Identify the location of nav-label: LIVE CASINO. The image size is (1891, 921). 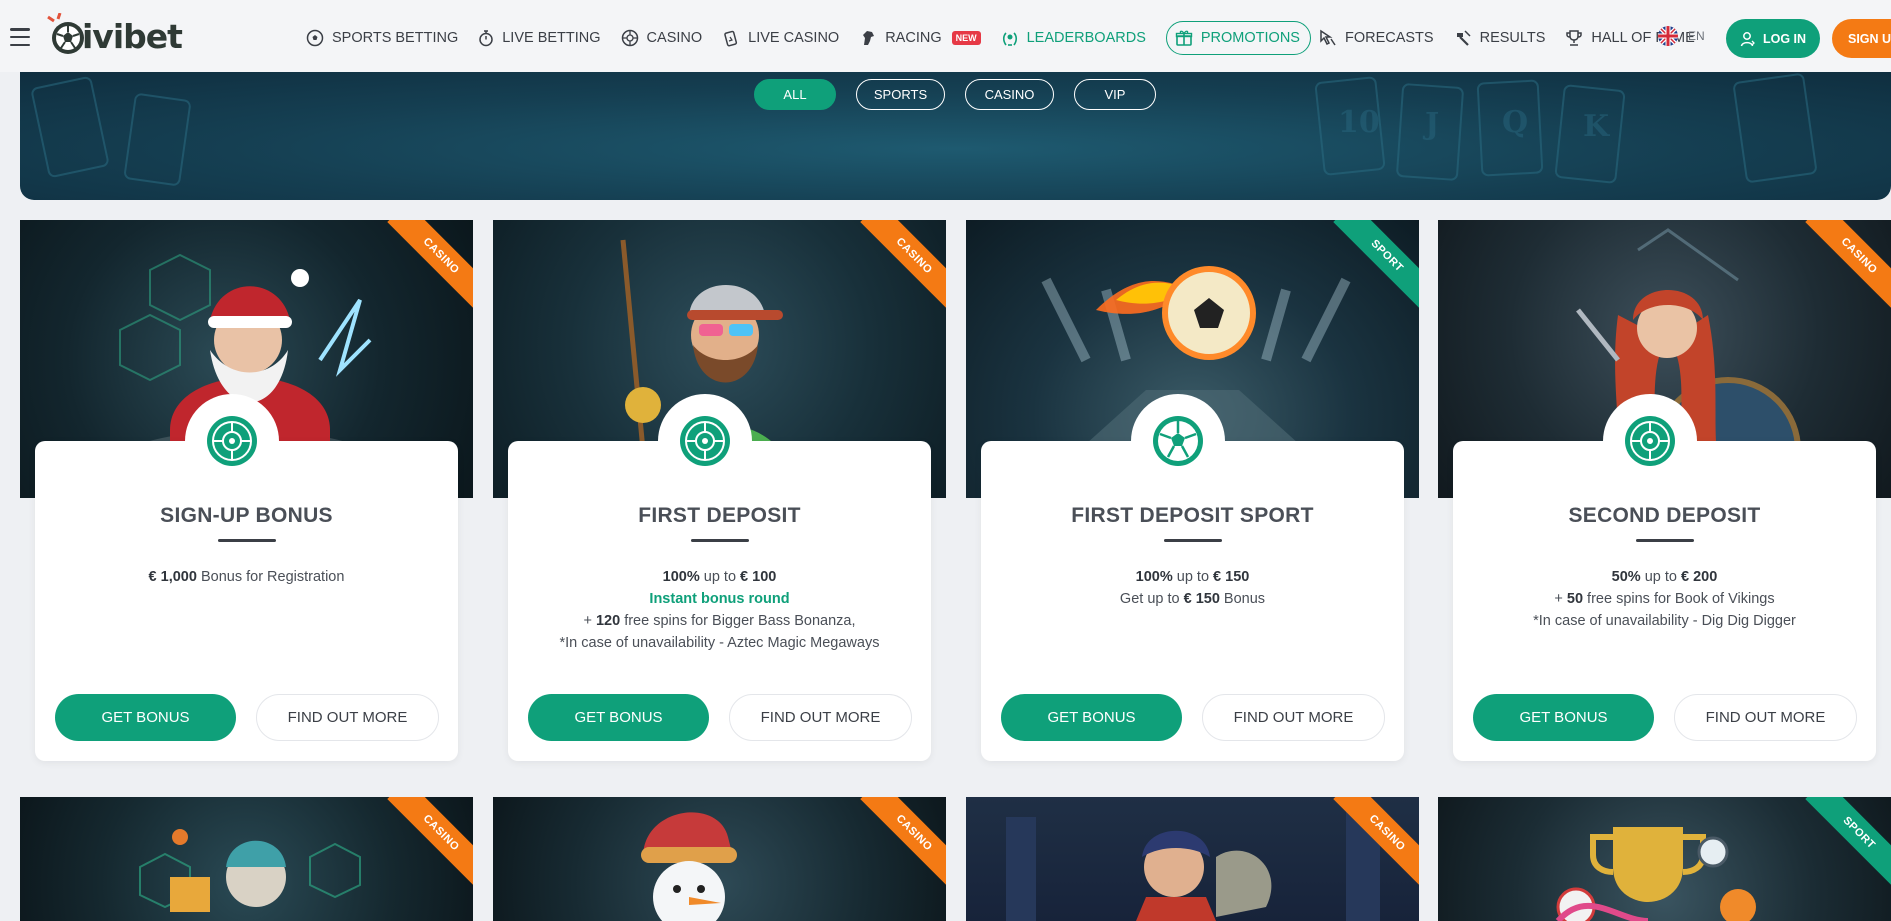
(794, 38).